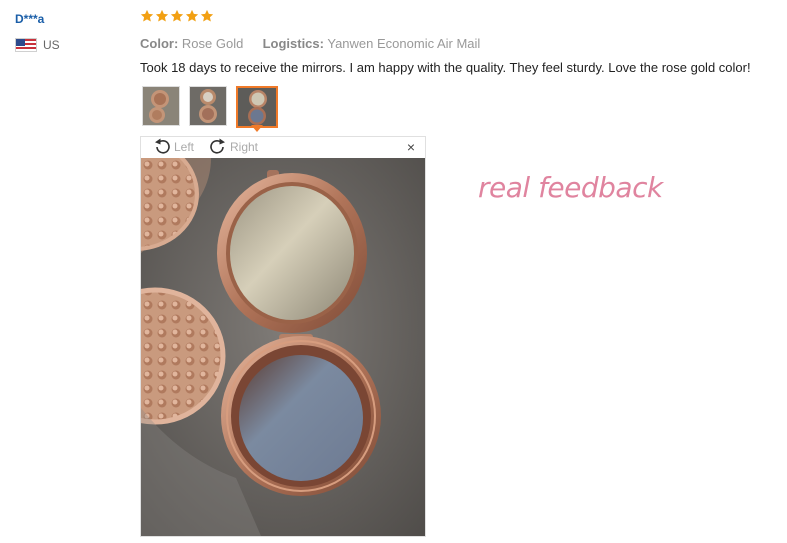 The image size is (787, 543). What do you see at coordinates (257, 128) in the screenshot?
I see `selected-thumbnail-pointer` at bounding box center [257, 128].